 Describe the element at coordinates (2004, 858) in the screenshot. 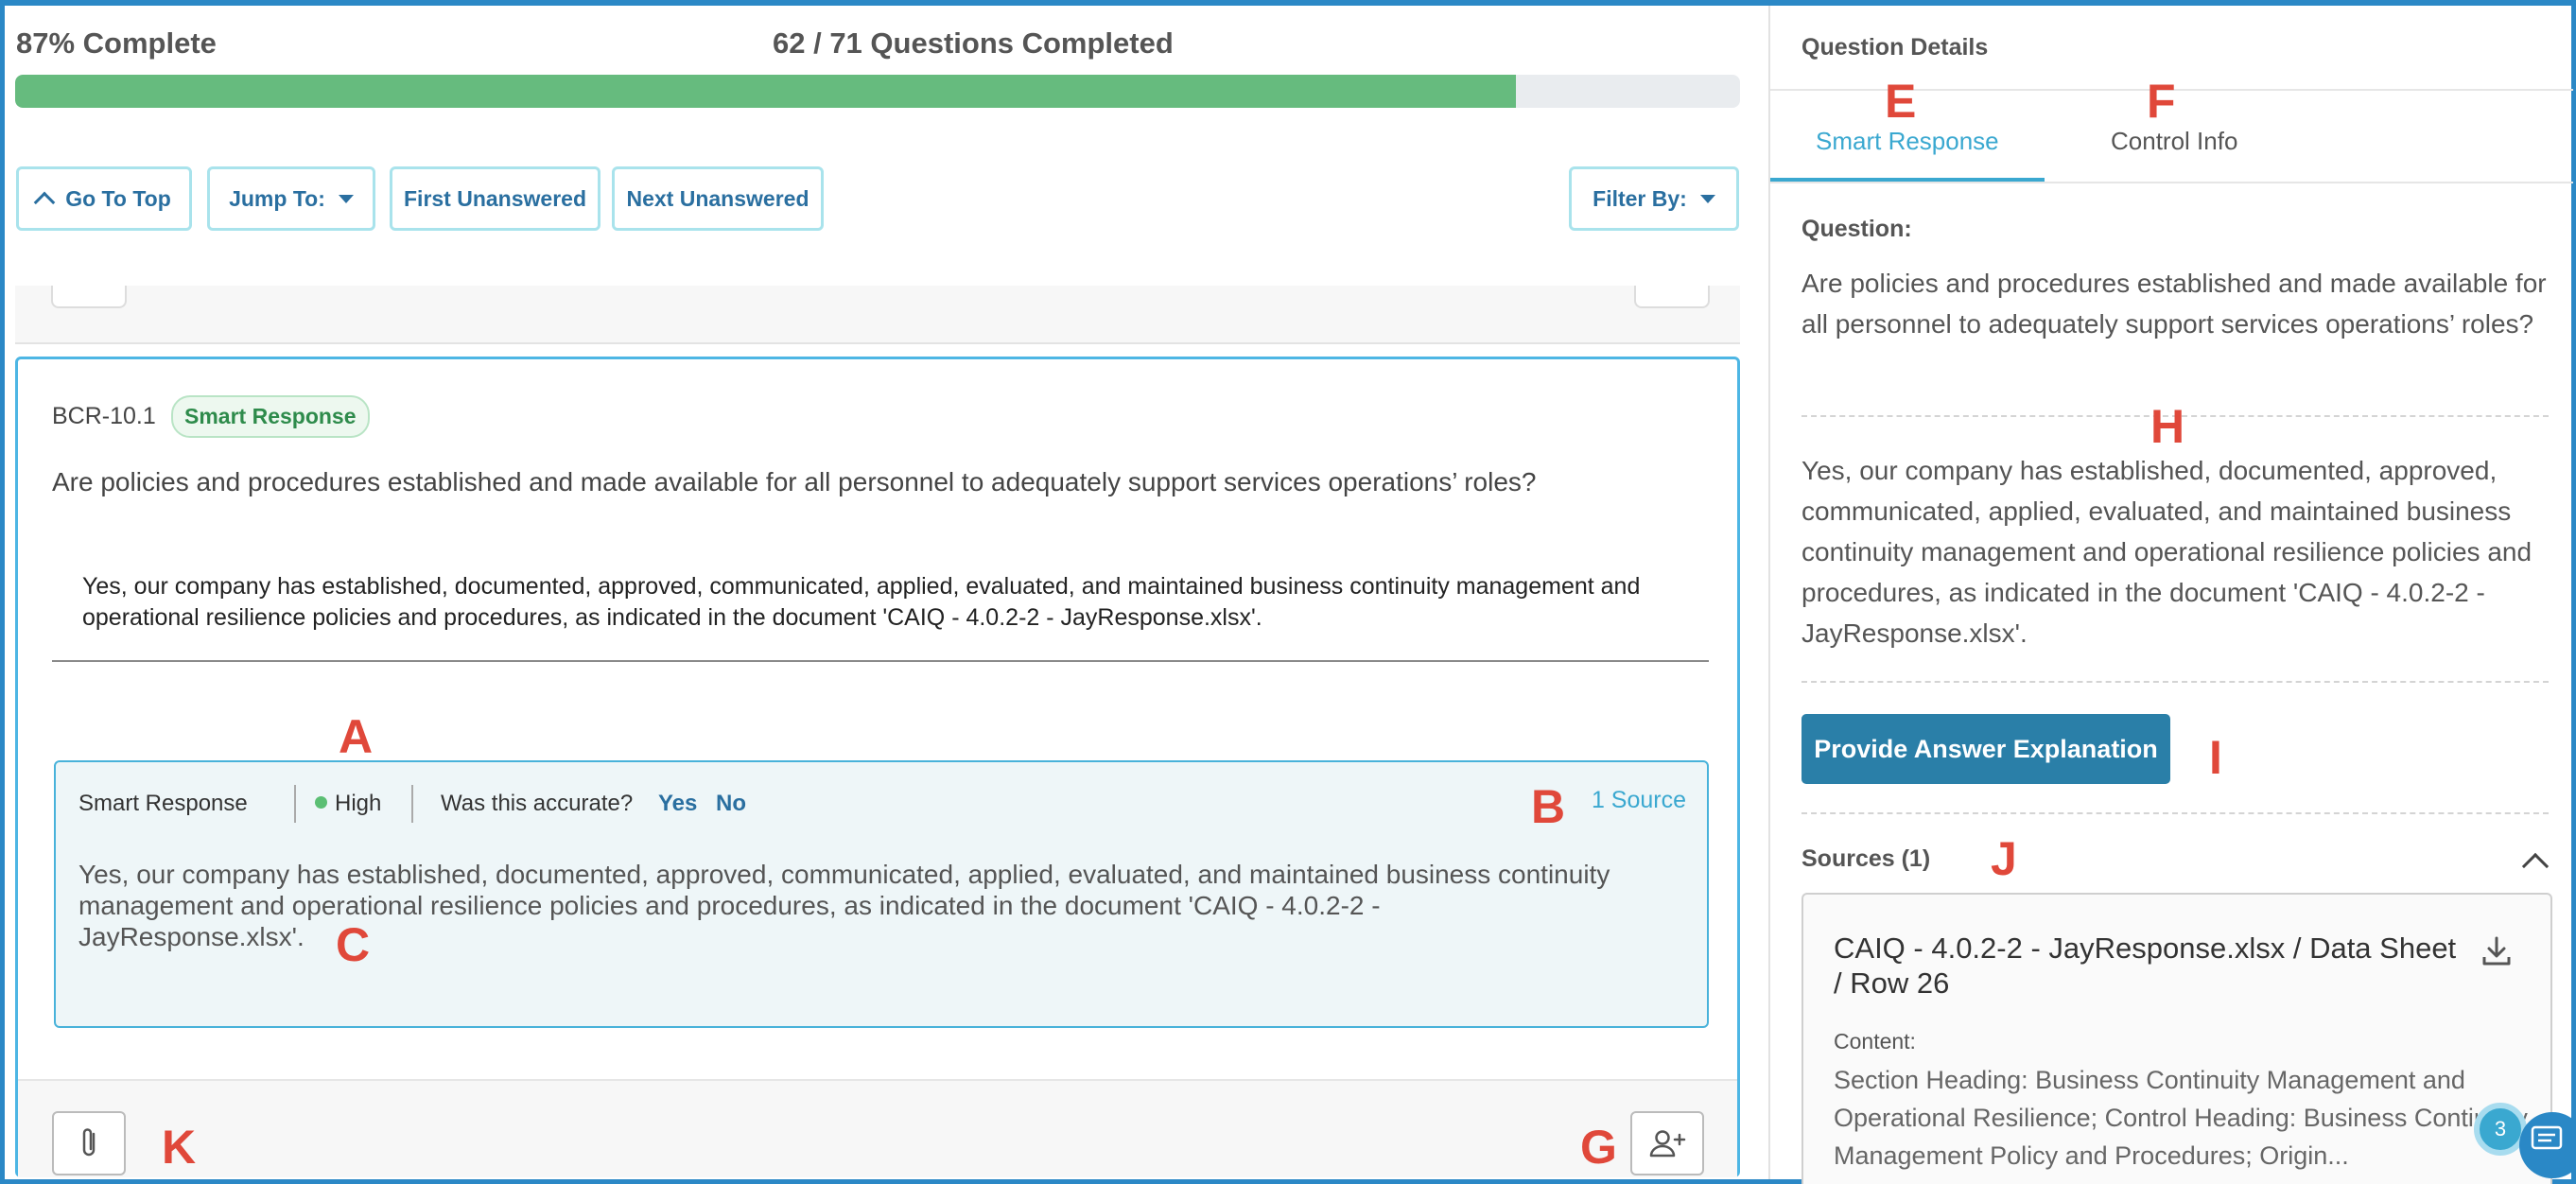

I see `annotation-j: J` at that location.